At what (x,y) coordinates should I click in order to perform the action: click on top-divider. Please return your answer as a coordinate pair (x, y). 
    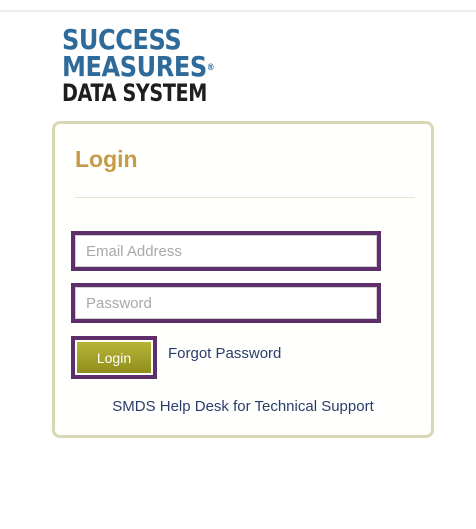
    Looking at the image, I should click on (238, 11).